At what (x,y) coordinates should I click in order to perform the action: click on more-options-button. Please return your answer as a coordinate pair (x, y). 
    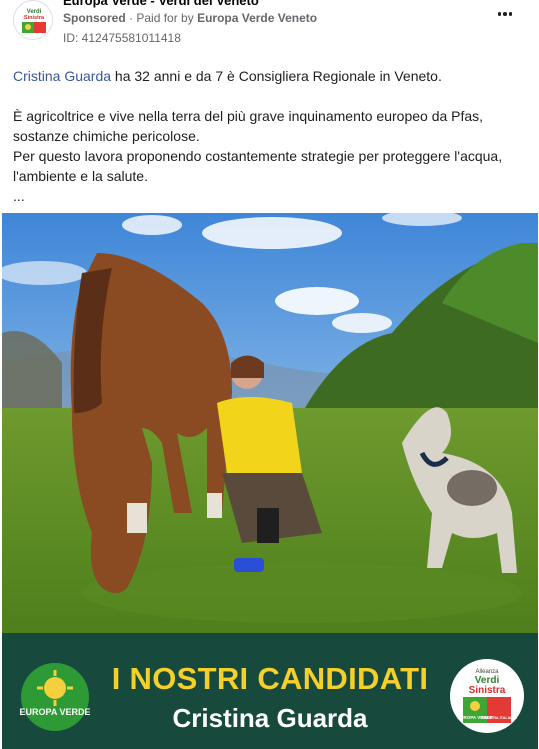
    Looking at the image, I should click on (505, 14).